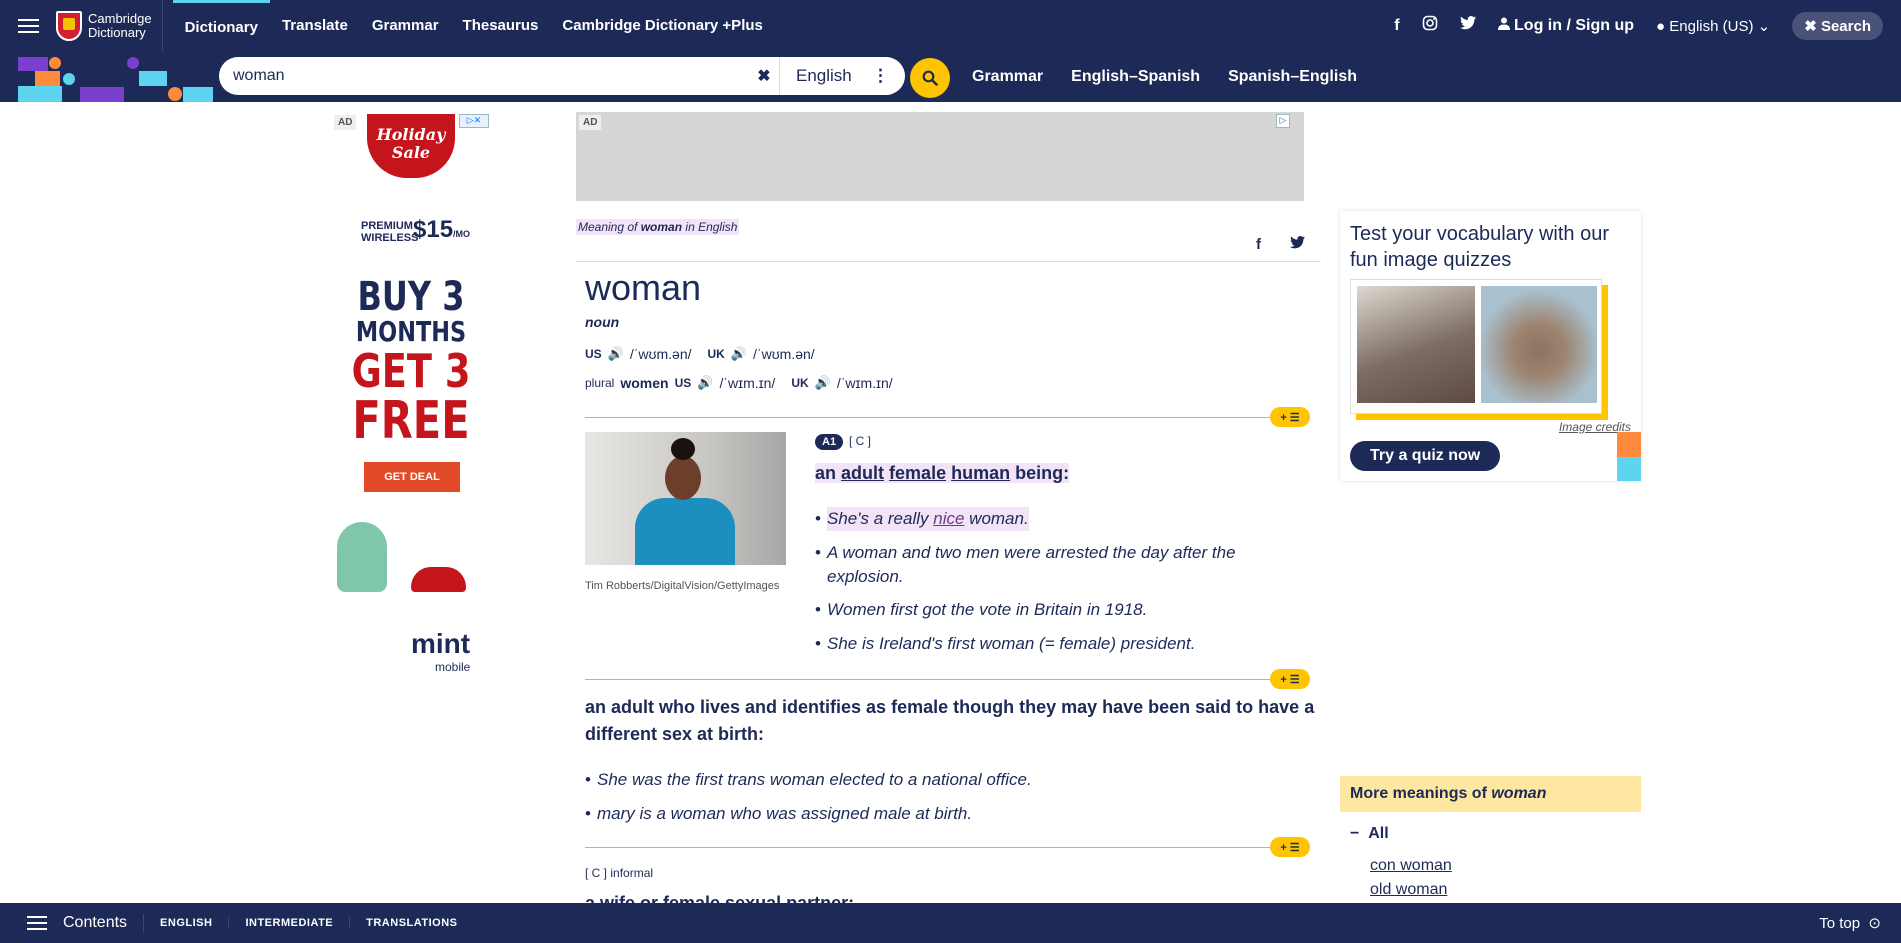  I want to click on word-link: human, so click(980, 473).